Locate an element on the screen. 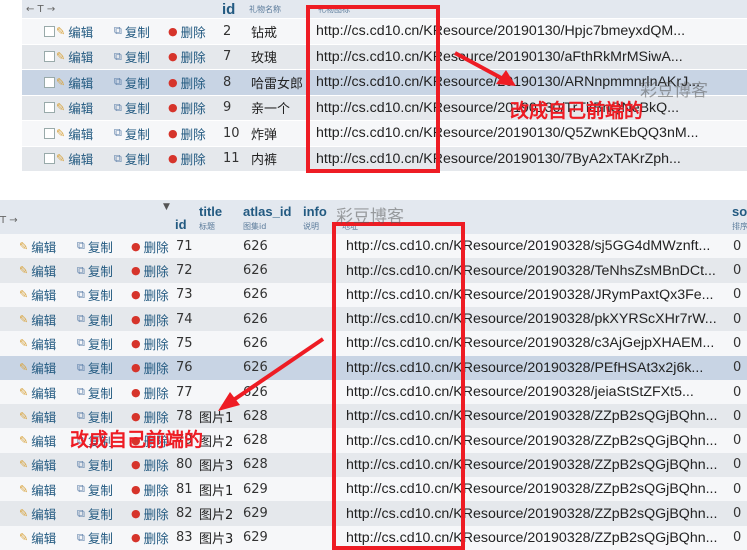 Image resolution: width=747 pixels, height=550 pixels. column-info: info is located at coordinates (315, 211).